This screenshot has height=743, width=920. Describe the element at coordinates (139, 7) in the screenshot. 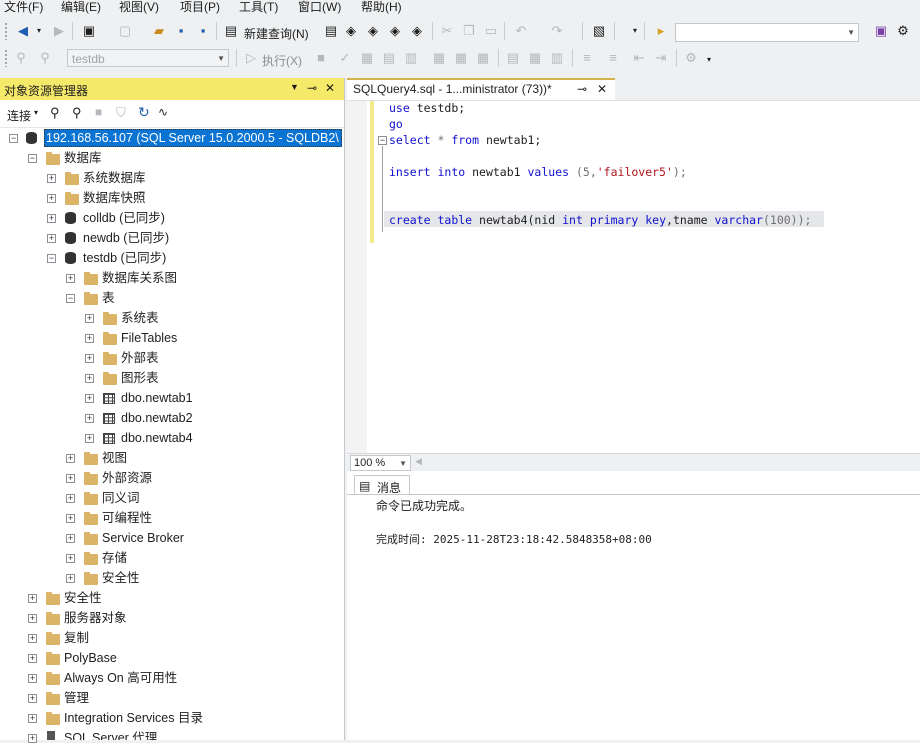

I see `menu-view: 视图(V)` at that location.